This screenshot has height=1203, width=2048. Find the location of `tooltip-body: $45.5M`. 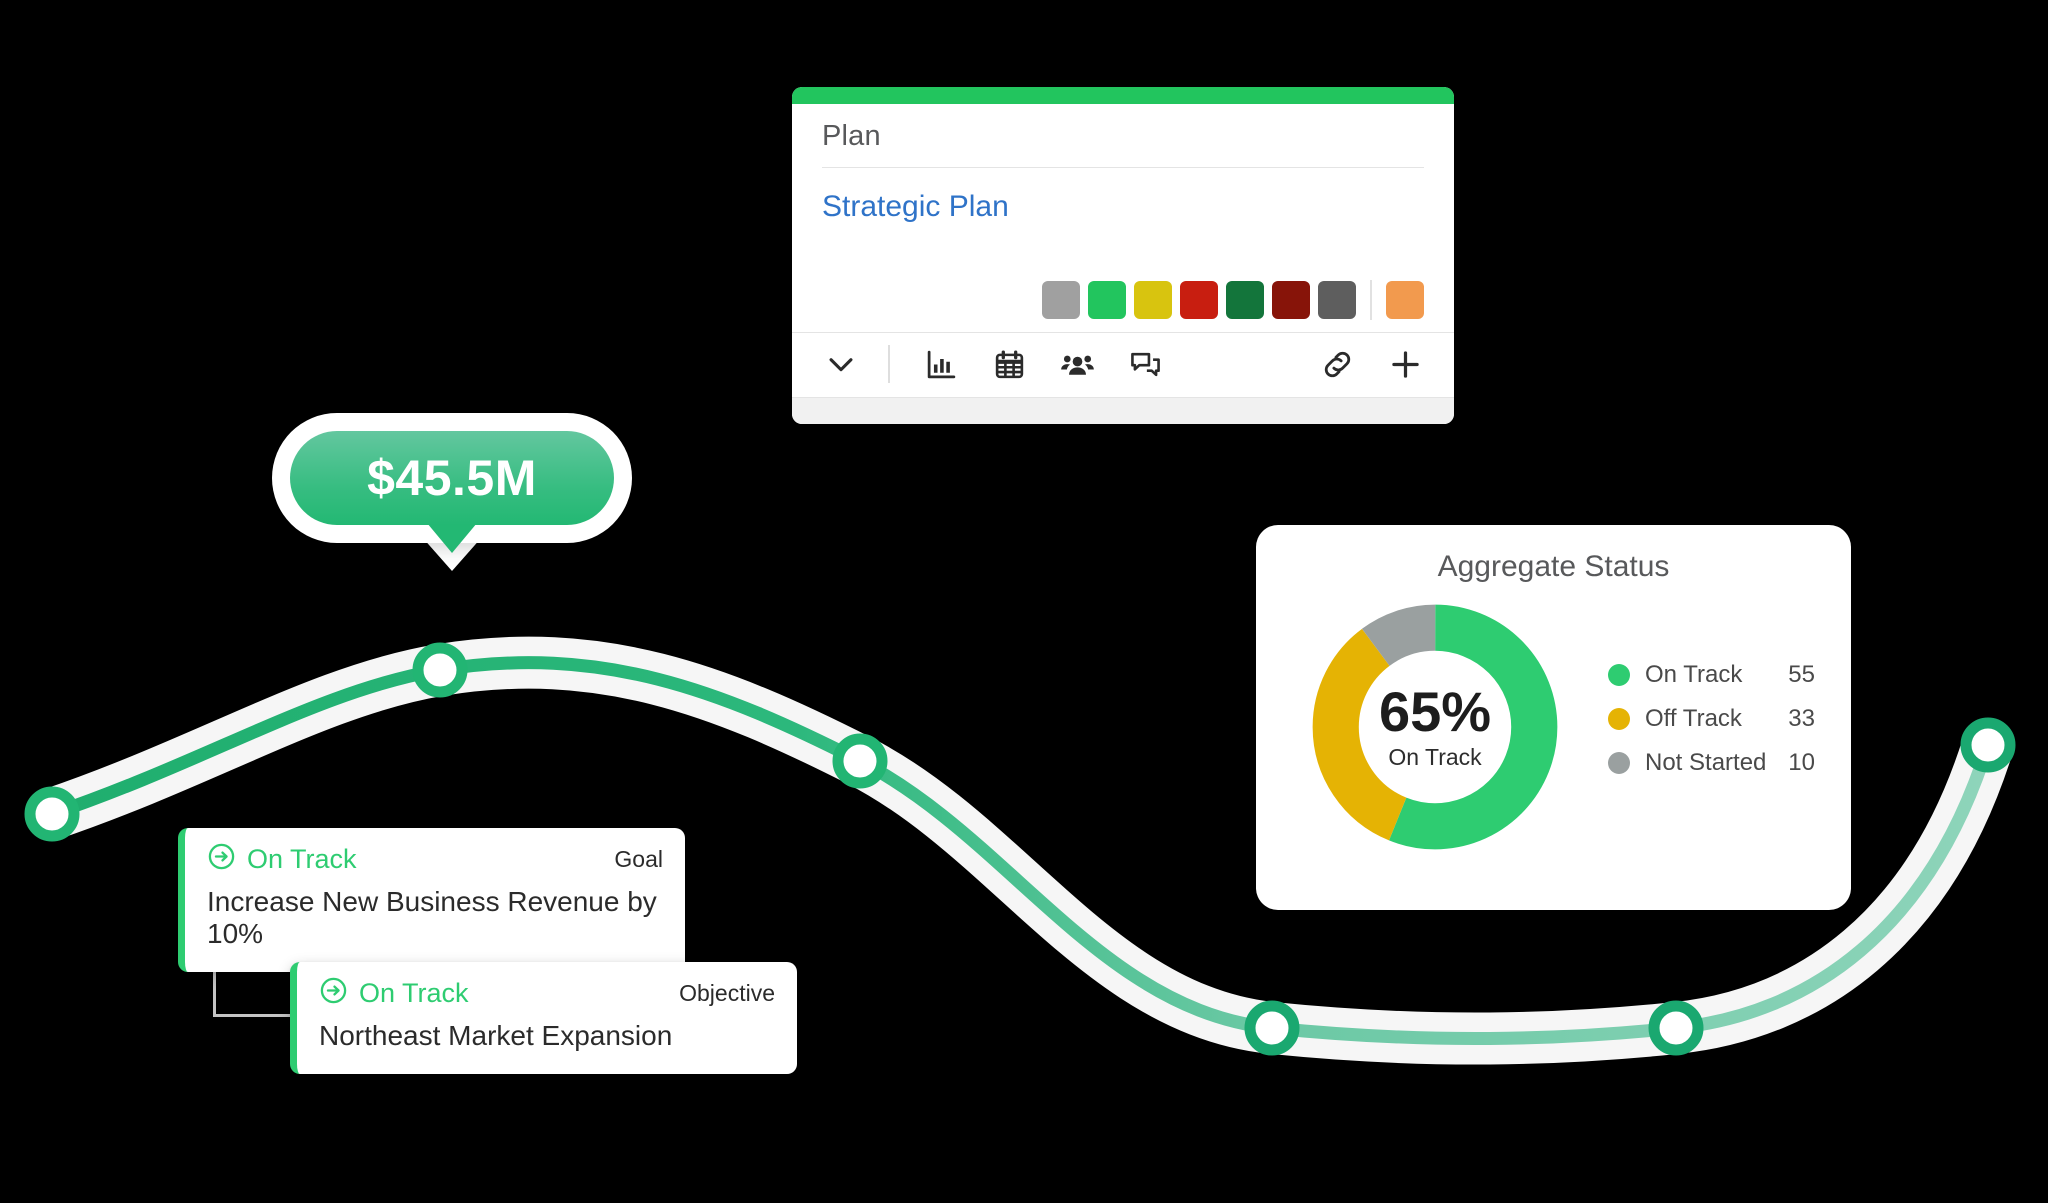

tooltip-body: $45.5M is located at coordinates (452, 478).